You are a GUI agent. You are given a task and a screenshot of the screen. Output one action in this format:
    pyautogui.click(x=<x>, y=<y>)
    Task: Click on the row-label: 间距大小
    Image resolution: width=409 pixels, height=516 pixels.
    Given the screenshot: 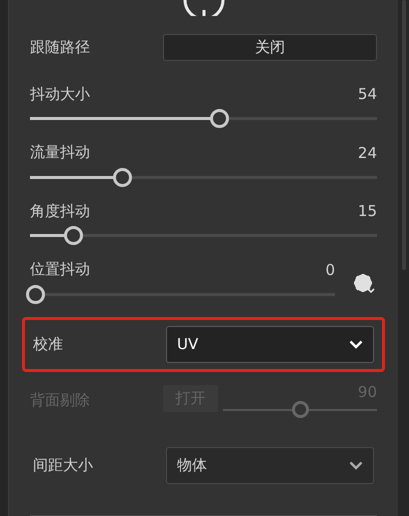 What is the action you would take?
    pyautogui.click(x=63, y=466)
    